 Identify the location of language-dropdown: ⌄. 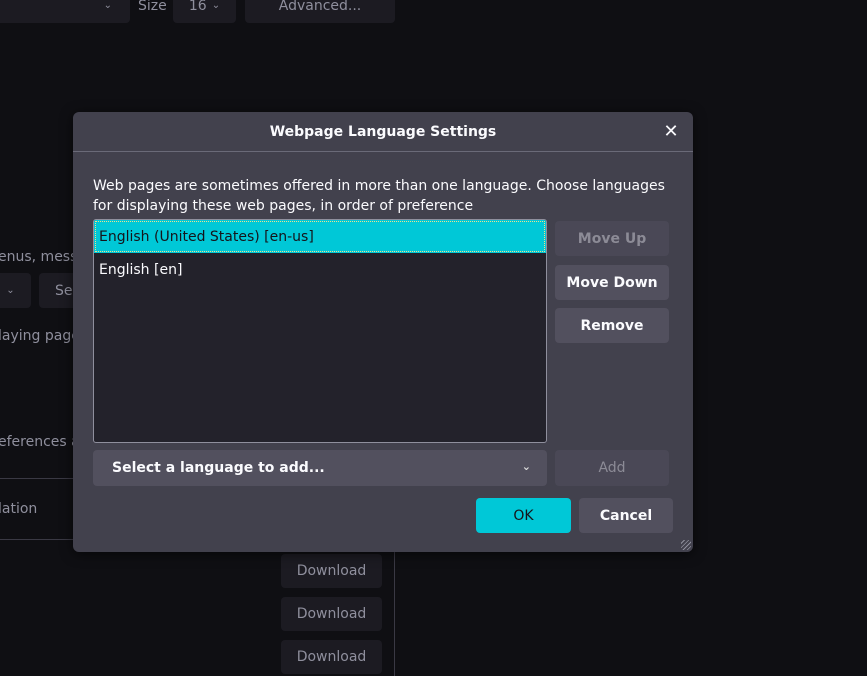
(15, 290).